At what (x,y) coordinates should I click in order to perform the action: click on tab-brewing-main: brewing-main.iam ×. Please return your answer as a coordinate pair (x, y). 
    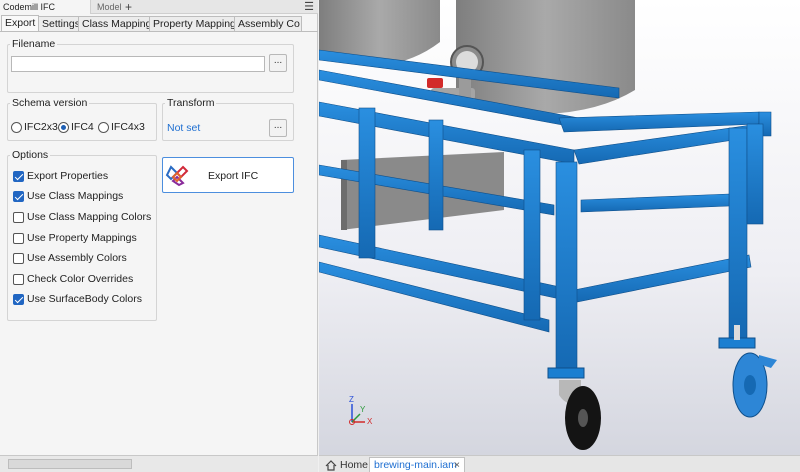
    Looking at the image, I should click on (417, 464).